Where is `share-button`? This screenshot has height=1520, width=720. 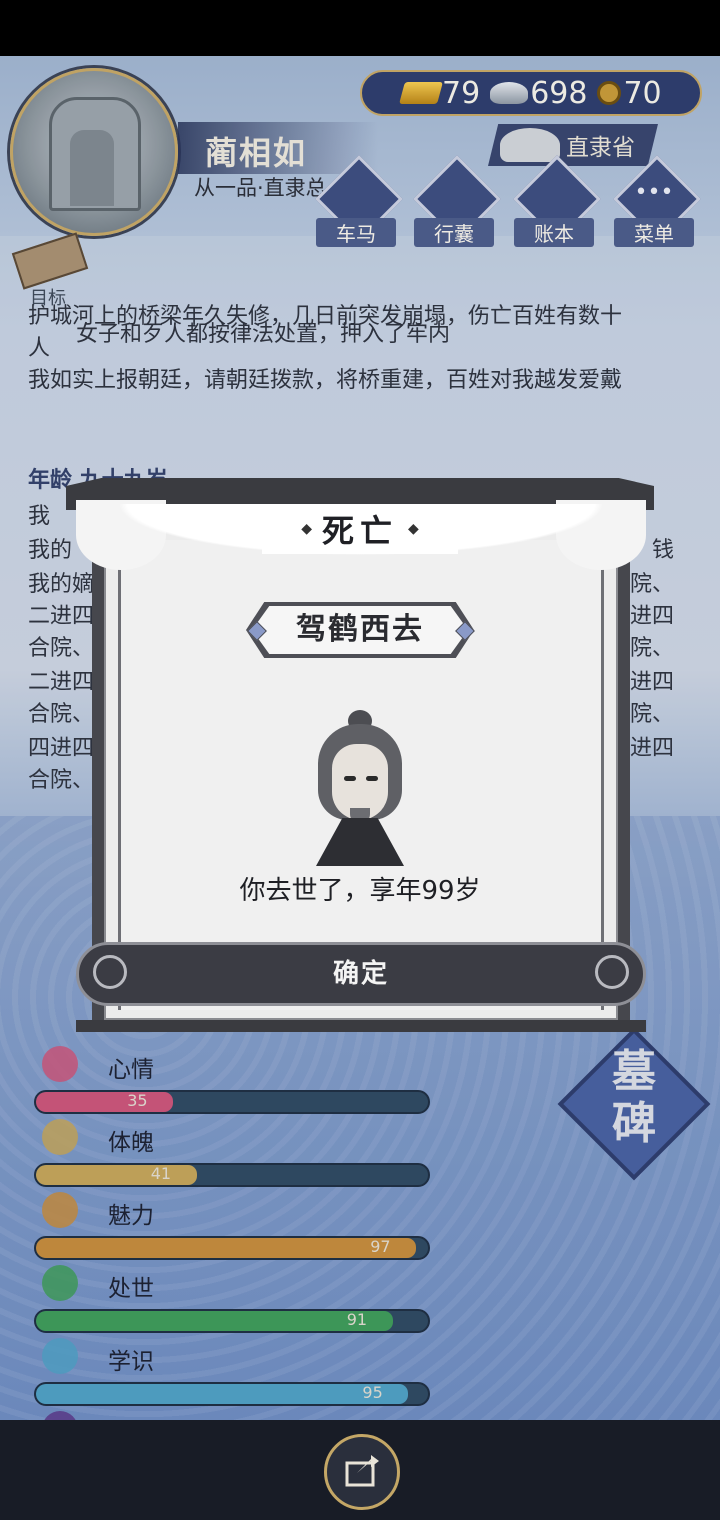 share-button is located at coordinates (362, 1472).